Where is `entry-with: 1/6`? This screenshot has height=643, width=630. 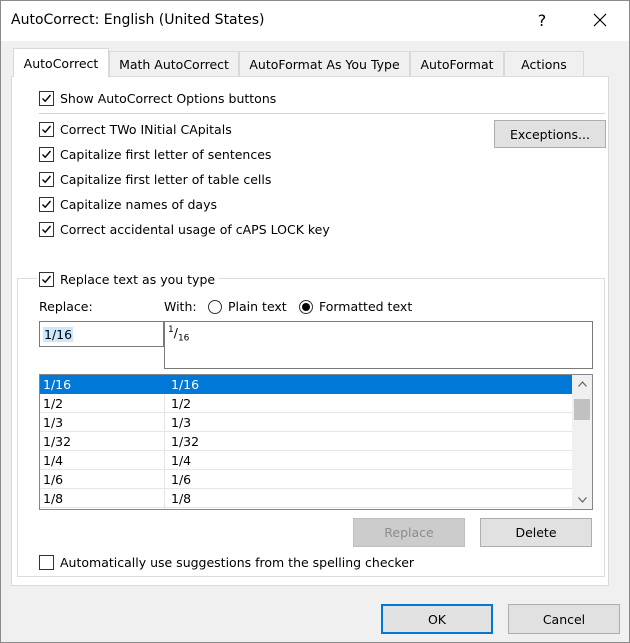
entry-with: 1/6 is located at coordinates (181, 479).